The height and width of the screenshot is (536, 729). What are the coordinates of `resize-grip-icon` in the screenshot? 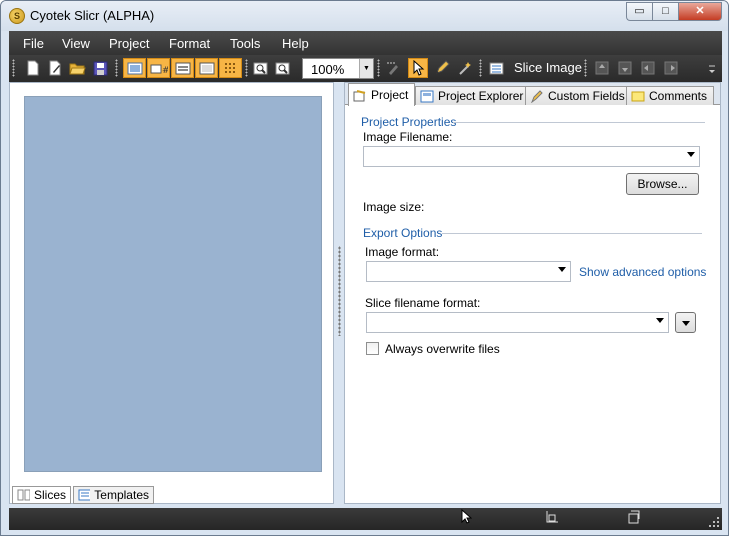 It's located at (714, 522).